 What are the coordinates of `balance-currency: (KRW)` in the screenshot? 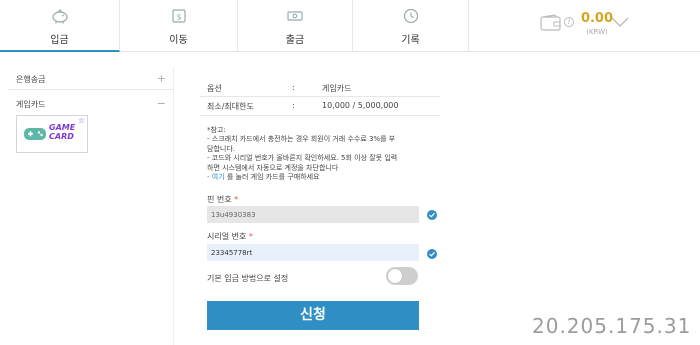 It's located at (597, 32).